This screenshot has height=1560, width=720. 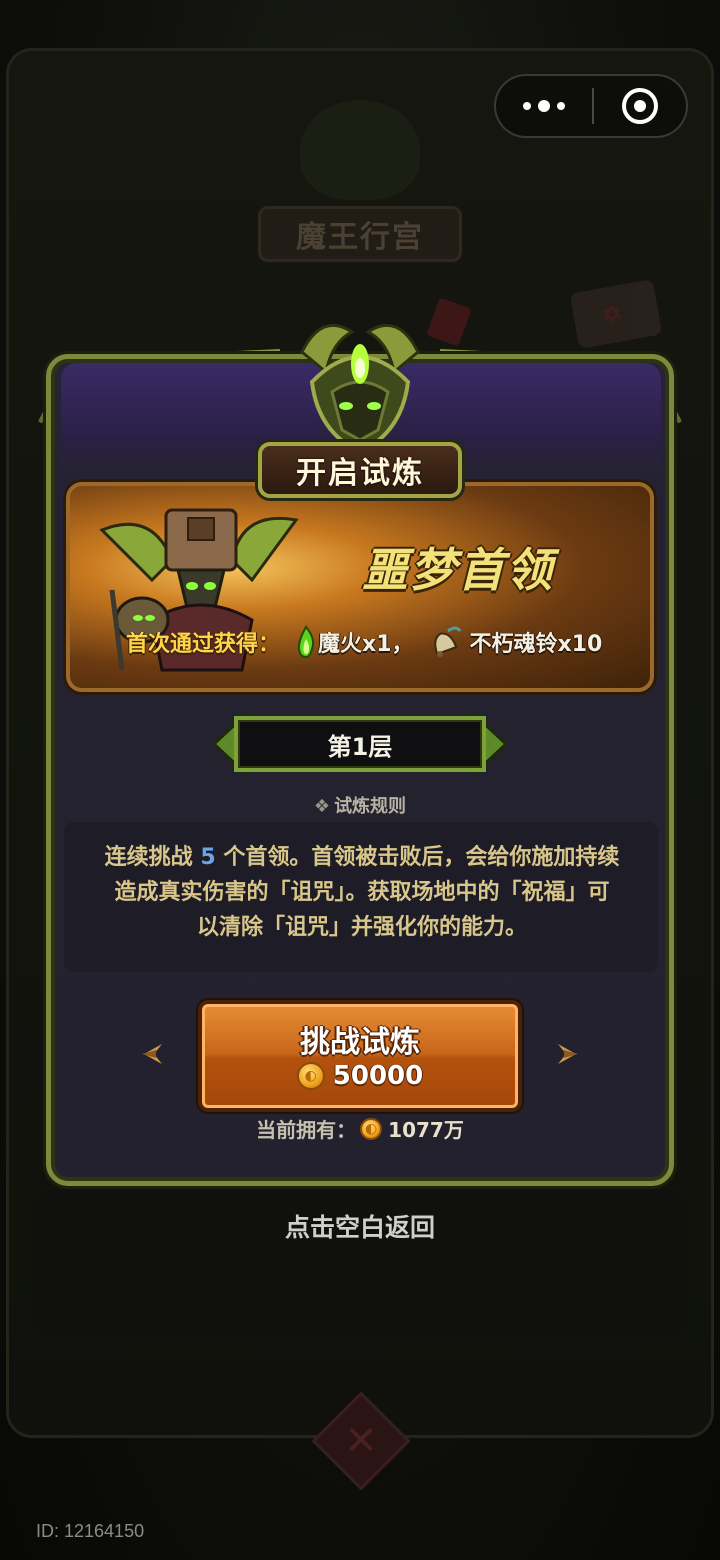 I want to click on challenge-trial-button: 挑战试炼 50000, so click(x=360, y=1056).